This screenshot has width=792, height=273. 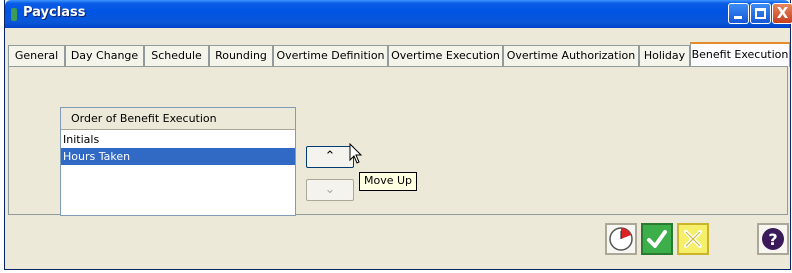 I want to click on move-down-button: ⌄, so click(x=330, y=190).